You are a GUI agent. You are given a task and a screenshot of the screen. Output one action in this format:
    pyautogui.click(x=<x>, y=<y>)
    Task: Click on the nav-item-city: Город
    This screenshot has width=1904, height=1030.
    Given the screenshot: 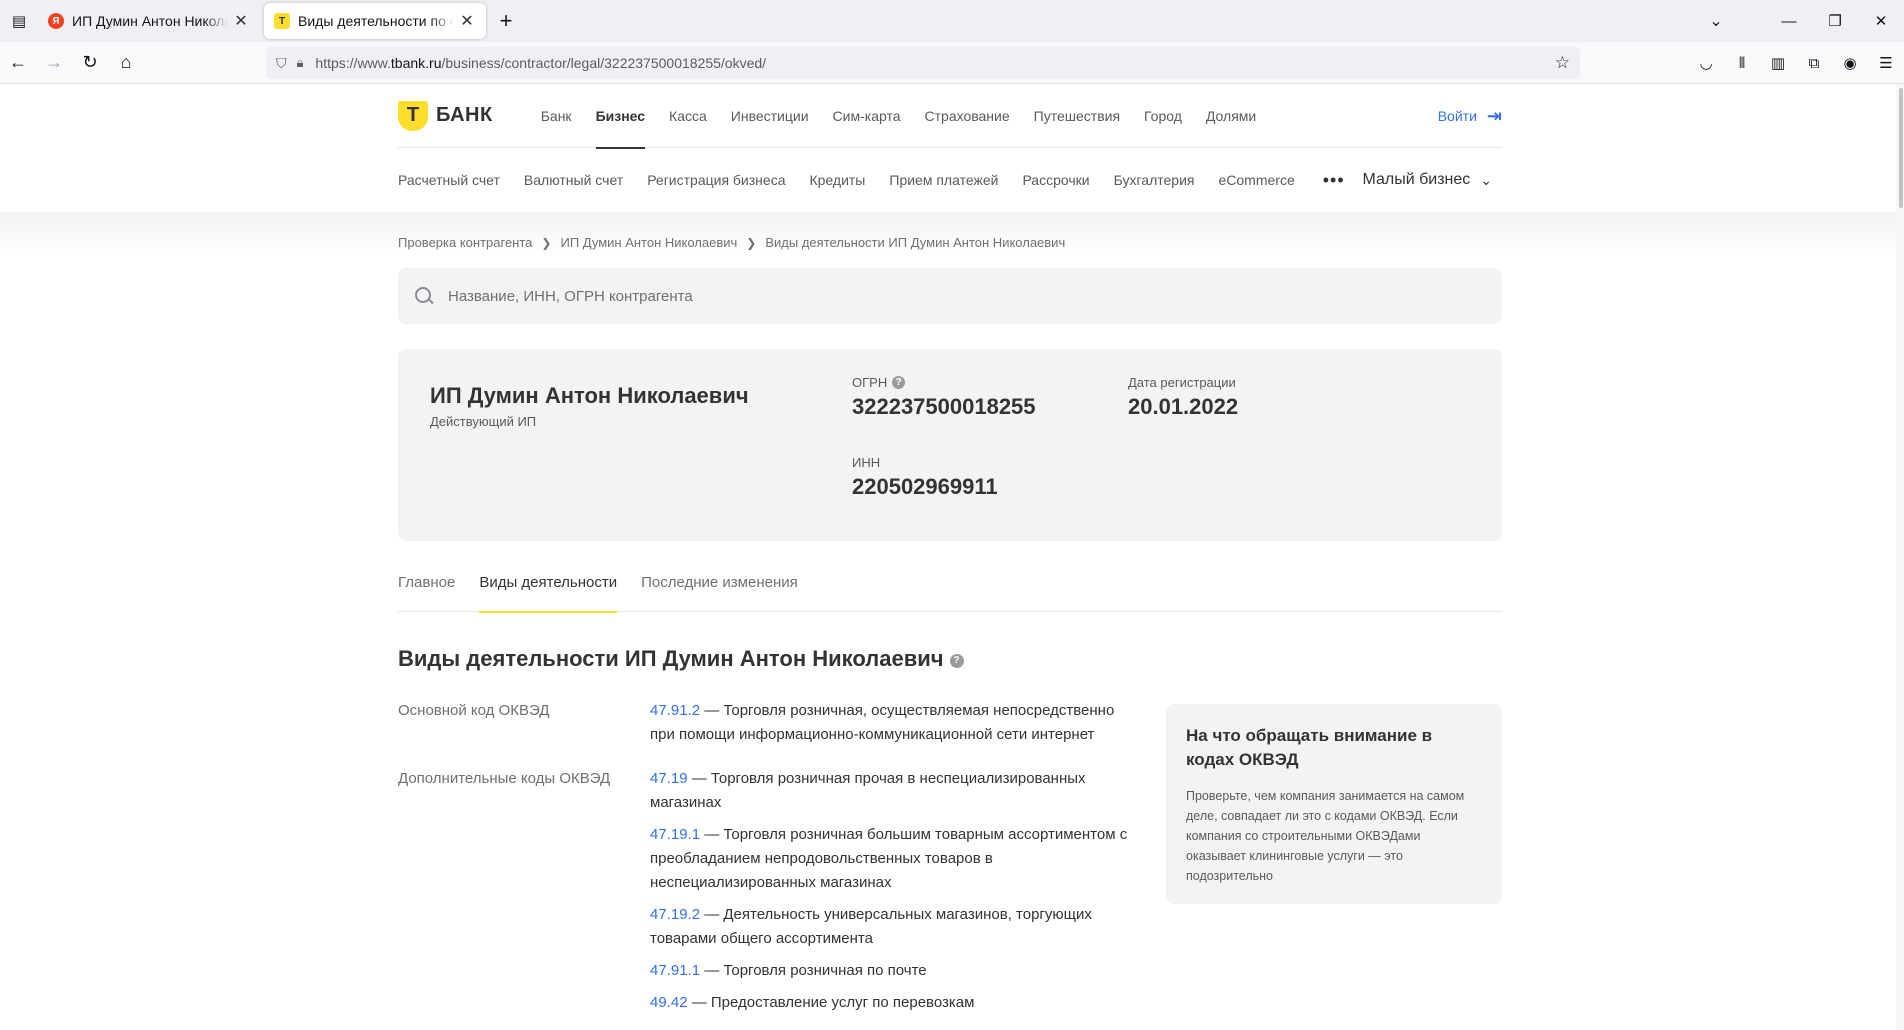 What is the action you would take?
    pyautogui.click(x=1163, y=116)
    